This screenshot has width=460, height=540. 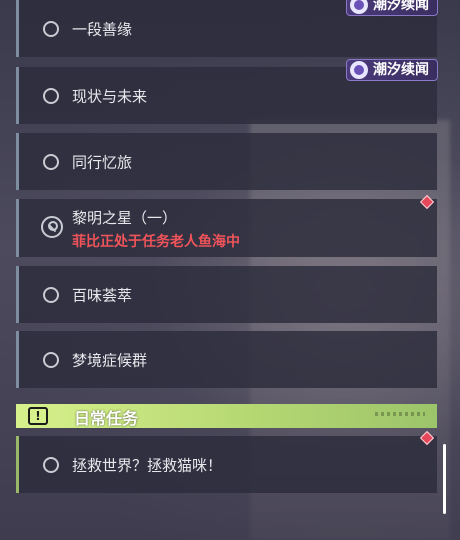 I want to click on quest-item: 百味荟萃, so click(x=226, y=294).